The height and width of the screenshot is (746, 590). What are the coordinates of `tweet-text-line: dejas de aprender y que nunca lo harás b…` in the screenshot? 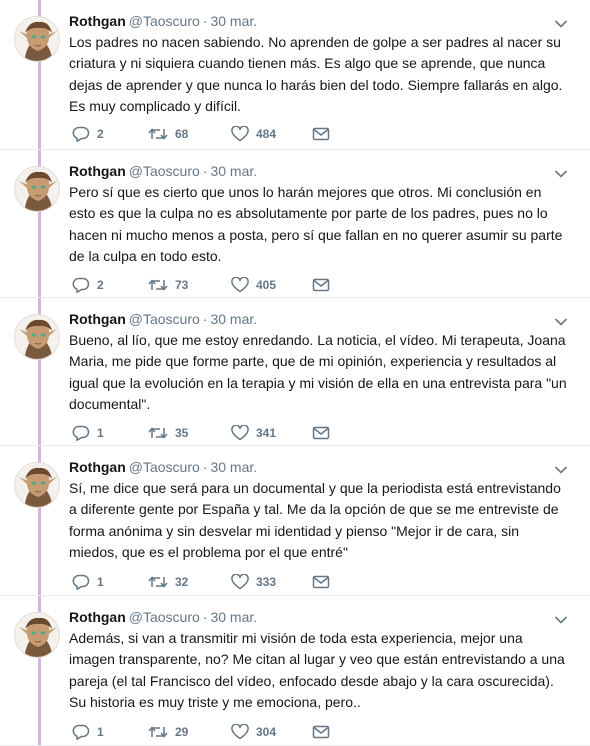 It's located at (316, 84).